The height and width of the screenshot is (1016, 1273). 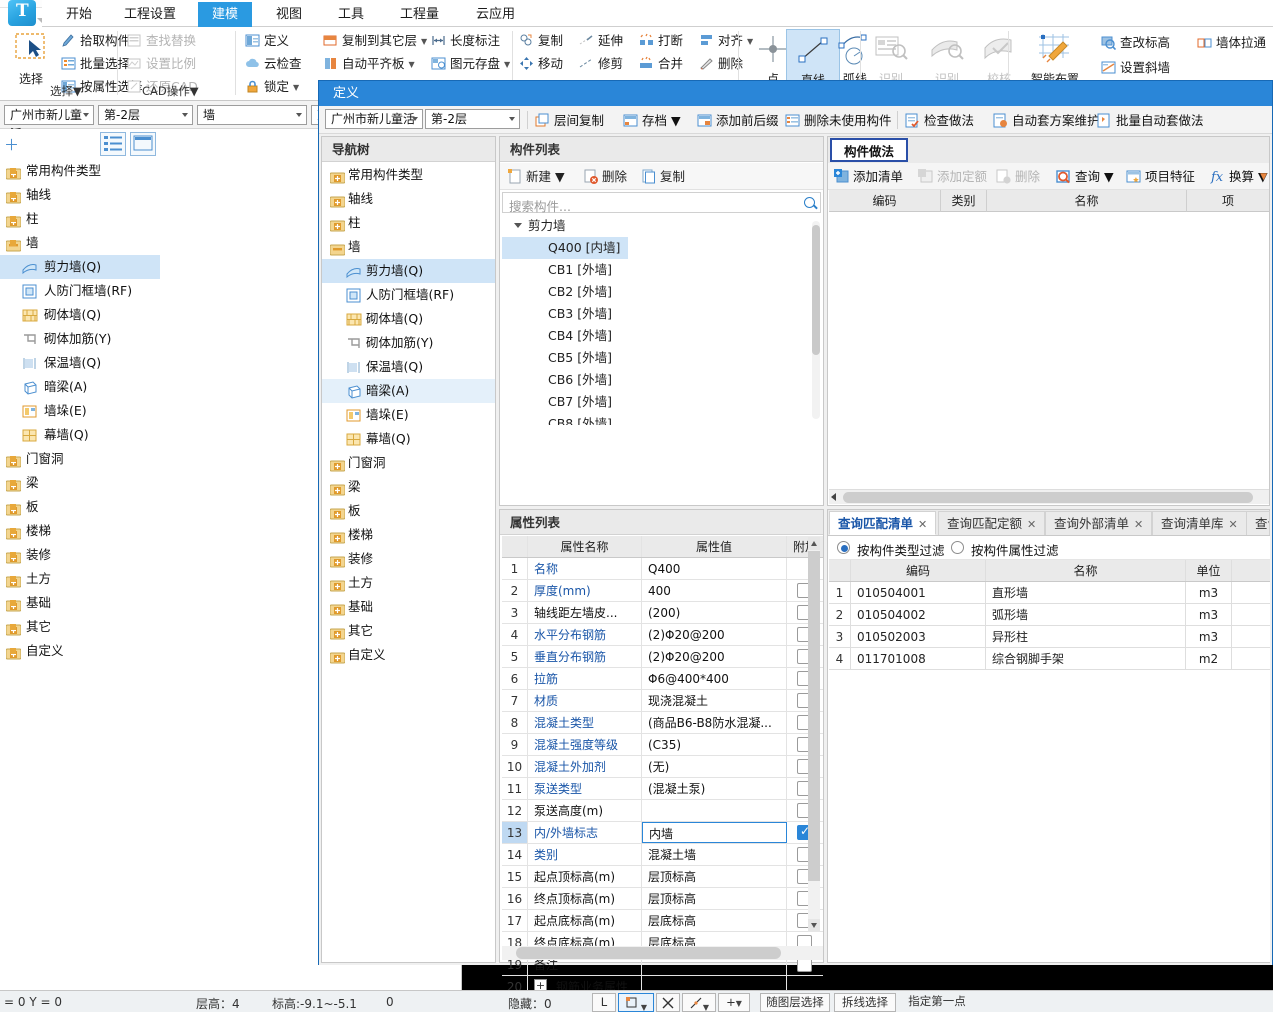 I want to click on project-feature-button: 项目特征, so click(x=1160, y=177).